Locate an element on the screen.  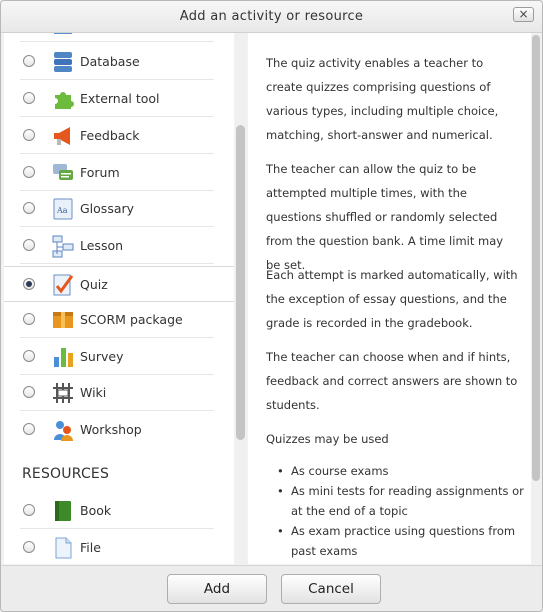
wiki-icon is located at coordinates (63, 393).